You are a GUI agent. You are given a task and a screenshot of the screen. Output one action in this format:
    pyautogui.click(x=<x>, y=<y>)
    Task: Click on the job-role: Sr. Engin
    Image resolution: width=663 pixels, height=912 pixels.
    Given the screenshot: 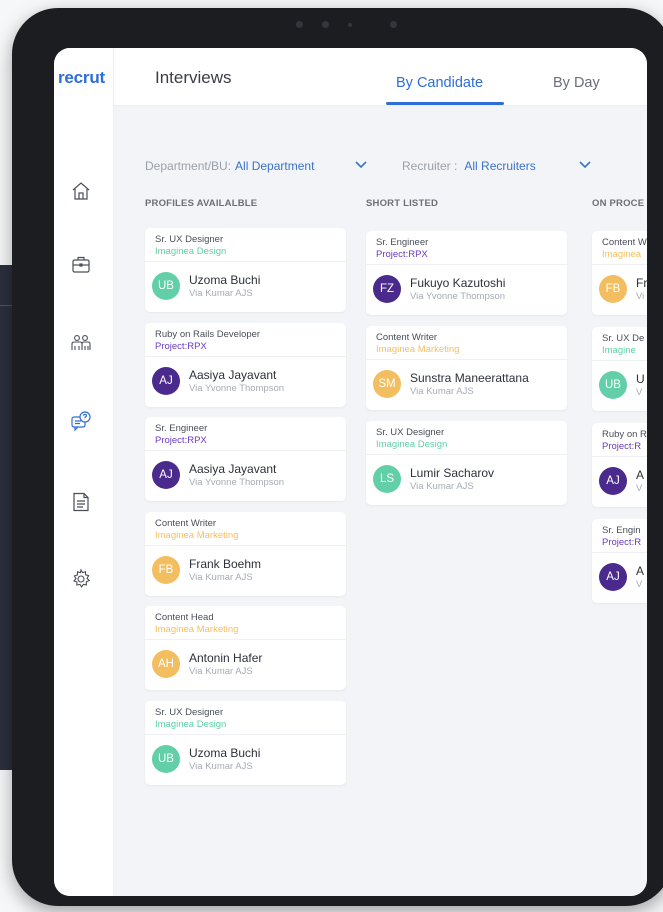 What is the action you would take?
    pyautogui.click(x=621, y=530)
    